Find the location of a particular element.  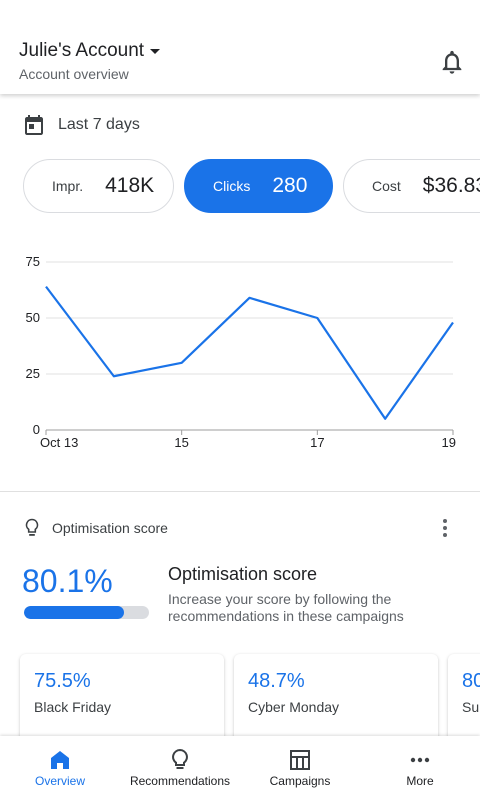

x-tick-label: Oct 13 is located at coordinates (59, 442).